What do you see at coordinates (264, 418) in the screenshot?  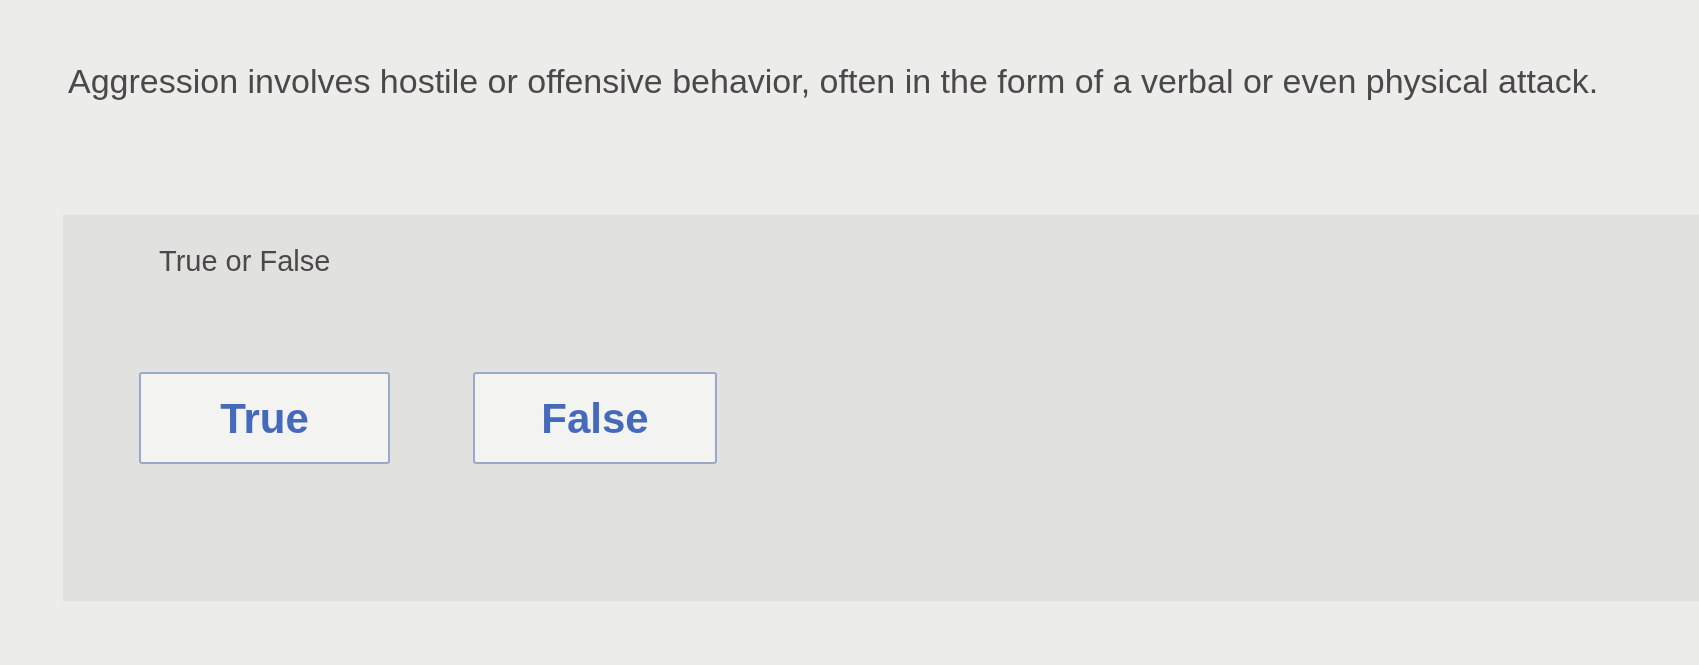 I see `answer-option: True` at bounding box center [264, 418].